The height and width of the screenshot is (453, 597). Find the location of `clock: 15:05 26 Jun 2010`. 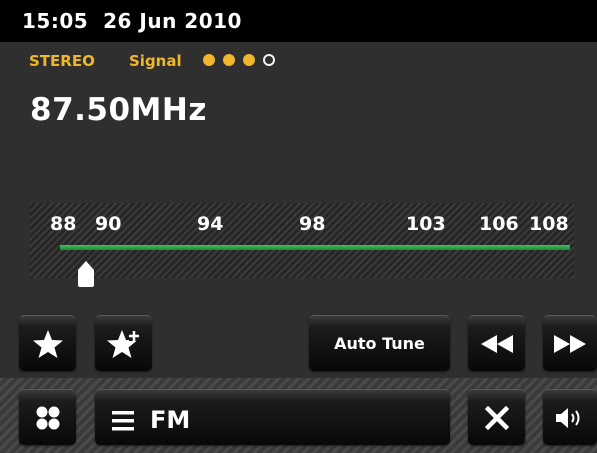

clock: 15:05 26 Jun 2010 is located at coordinates (132, 21).